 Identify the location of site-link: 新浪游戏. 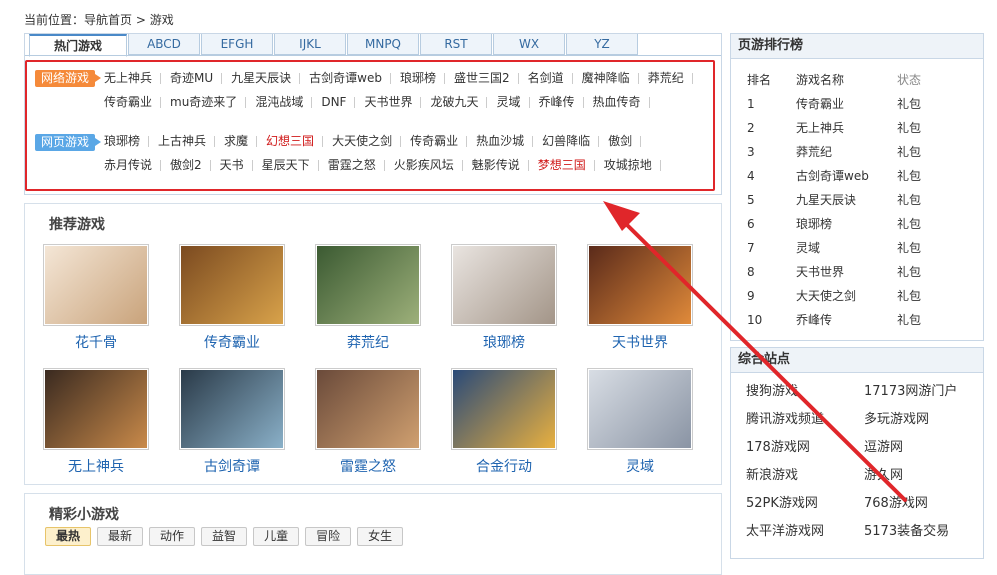
(805, 476).